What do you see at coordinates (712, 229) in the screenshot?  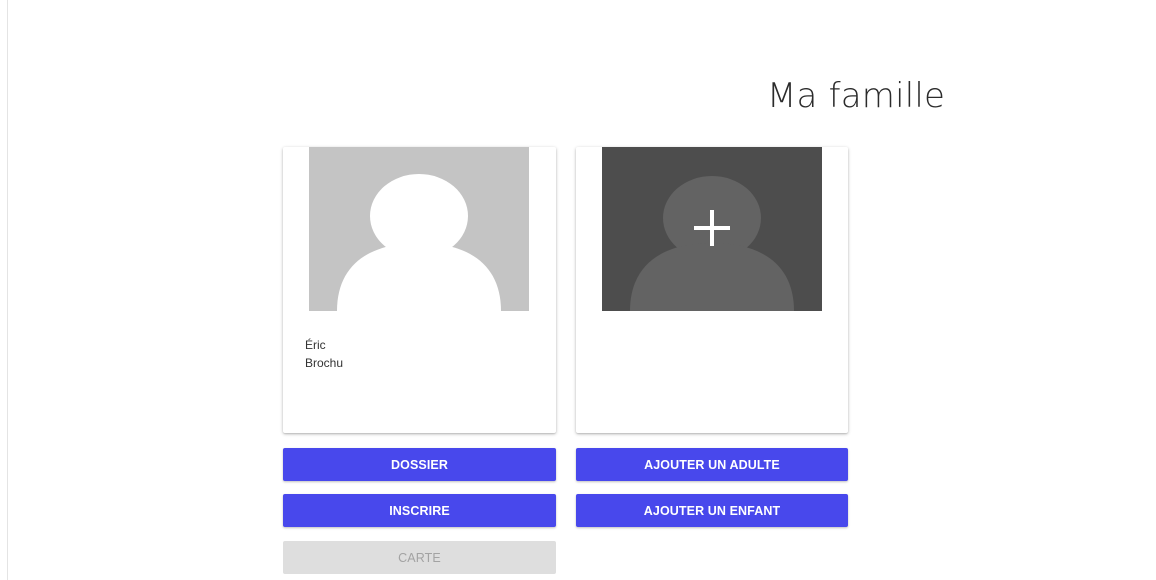 I see `add-person-icon` at bounding box center [712, 229].